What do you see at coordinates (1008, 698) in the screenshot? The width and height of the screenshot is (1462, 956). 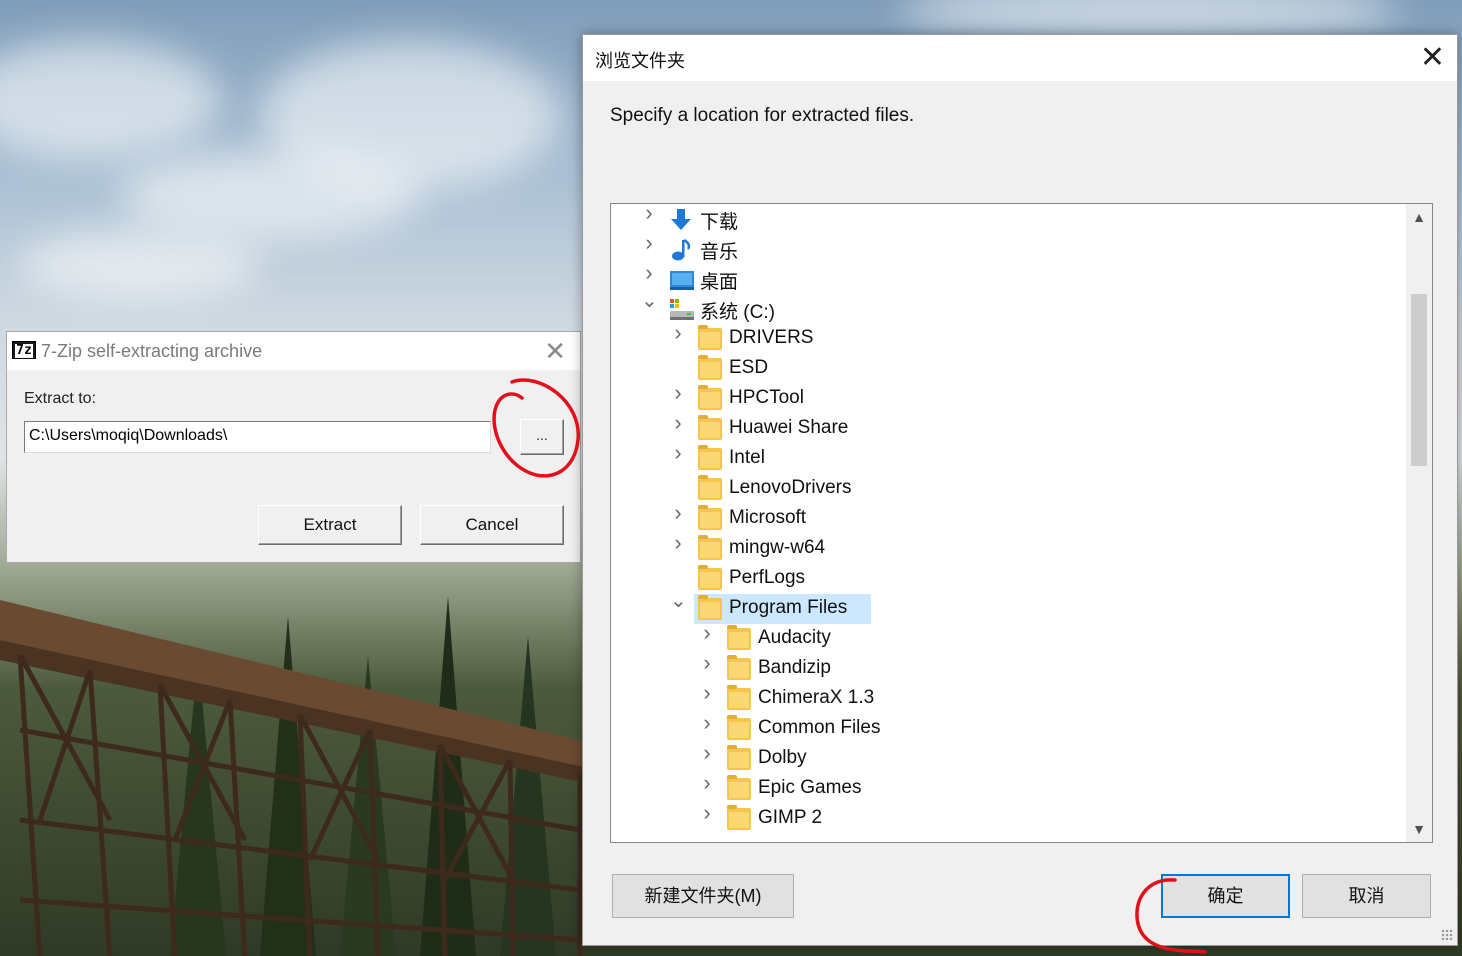 I see `tree-item: › ChimeraX 1.3` at bounding box center [1008, 698].